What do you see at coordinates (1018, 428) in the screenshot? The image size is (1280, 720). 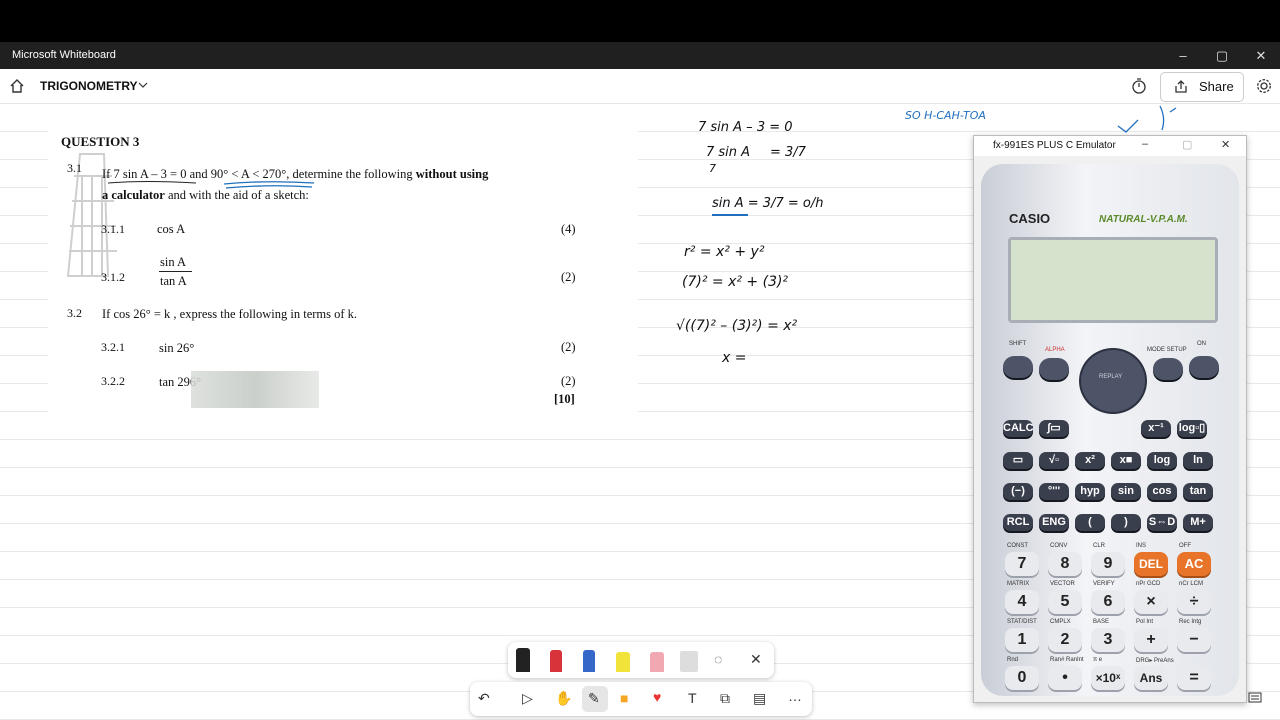 I see `calc-key-keys_r1-0: CALC` at bounding box center [1018, 428].